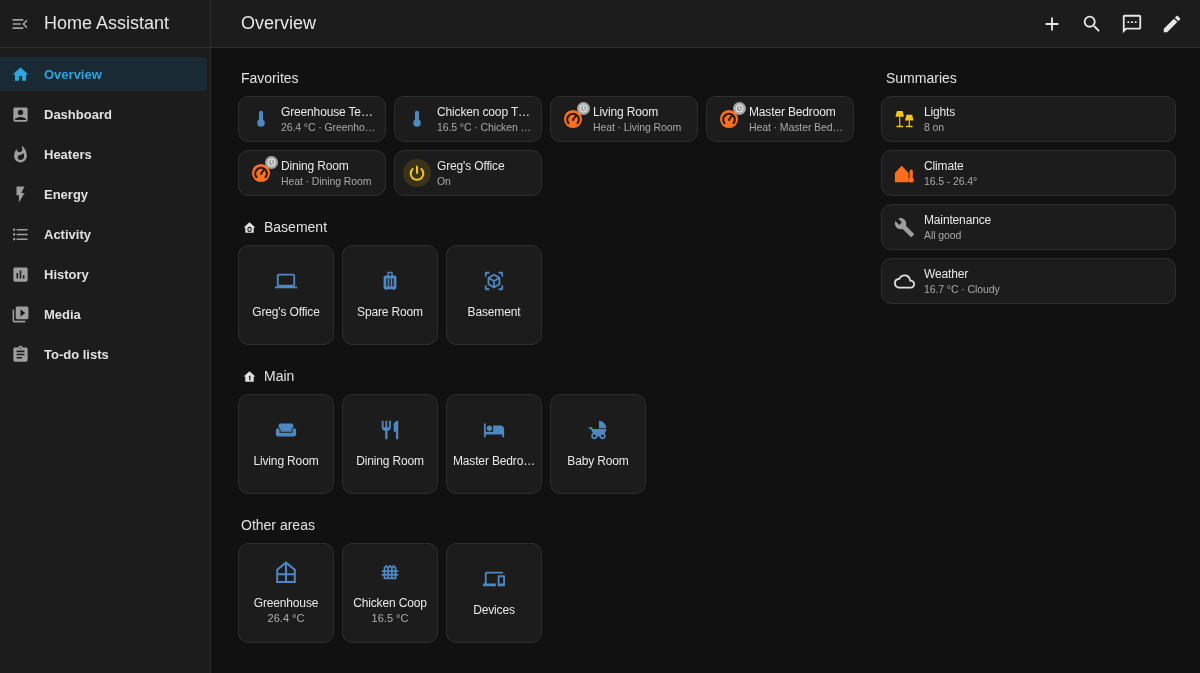 The width and height of the screenshot is (1200, 673). I want to click on tile-name: Dining Room, so click(315, 165).